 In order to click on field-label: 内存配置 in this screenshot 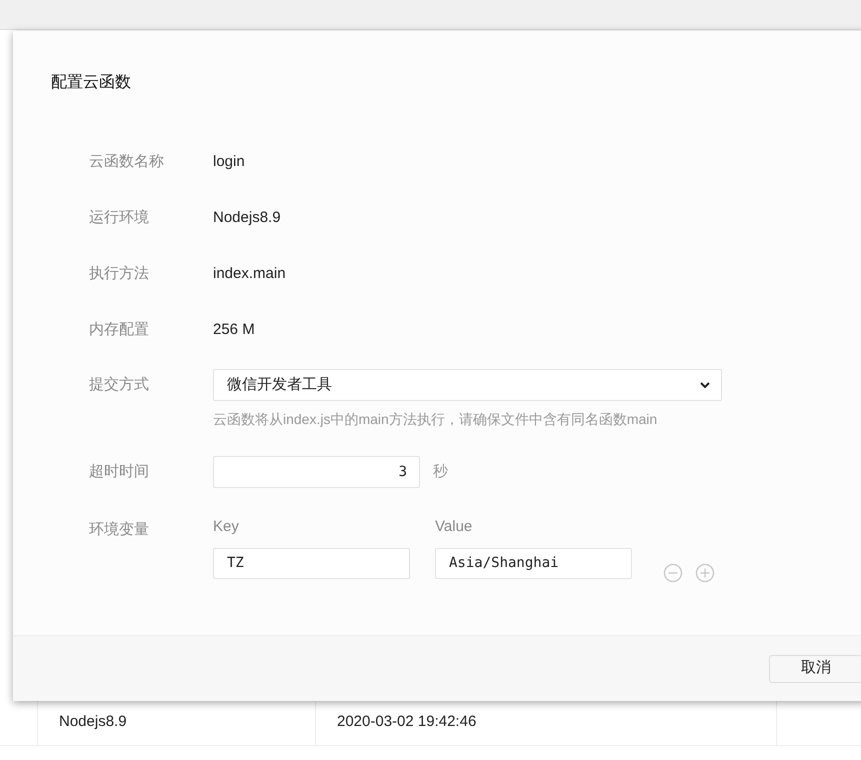, I will do `click(119, 330)`.